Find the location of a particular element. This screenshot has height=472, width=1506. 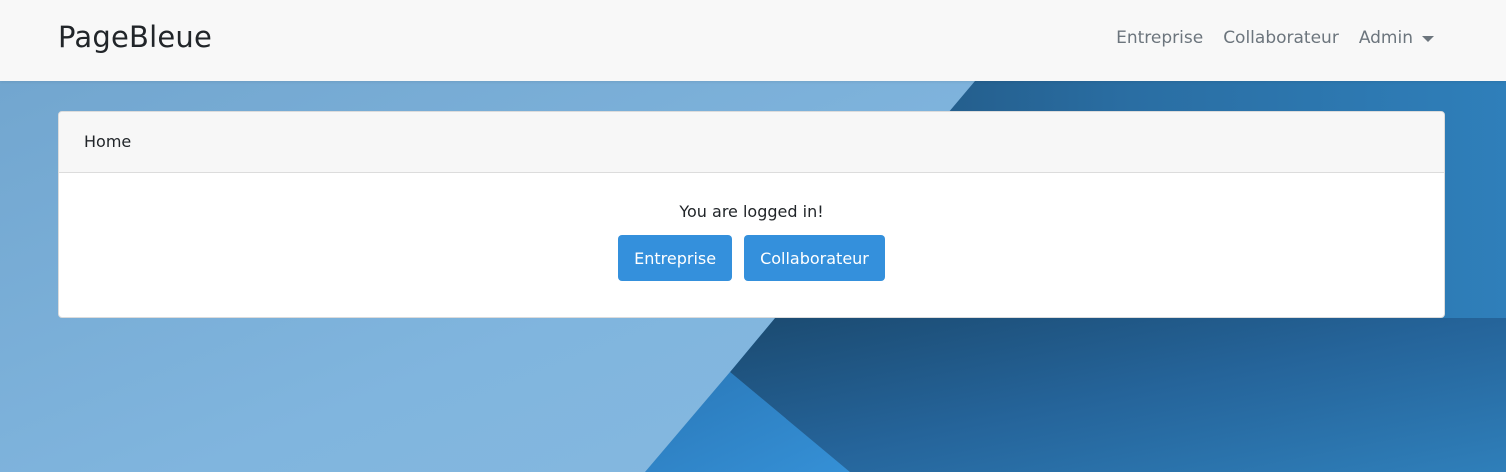

button-row: Entreprise Collaborateur is located at coordinates (751, 258).